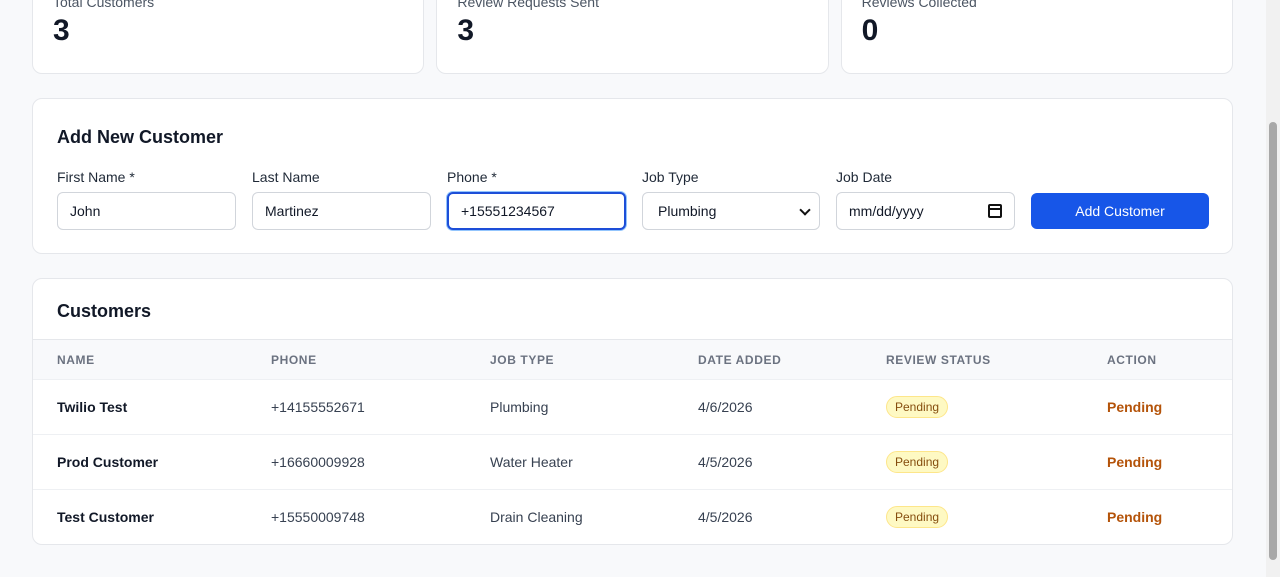  What do you see at coordinates (536, 211) in the screenshot?
I see `phone-input` at bounding box center [536, 211].